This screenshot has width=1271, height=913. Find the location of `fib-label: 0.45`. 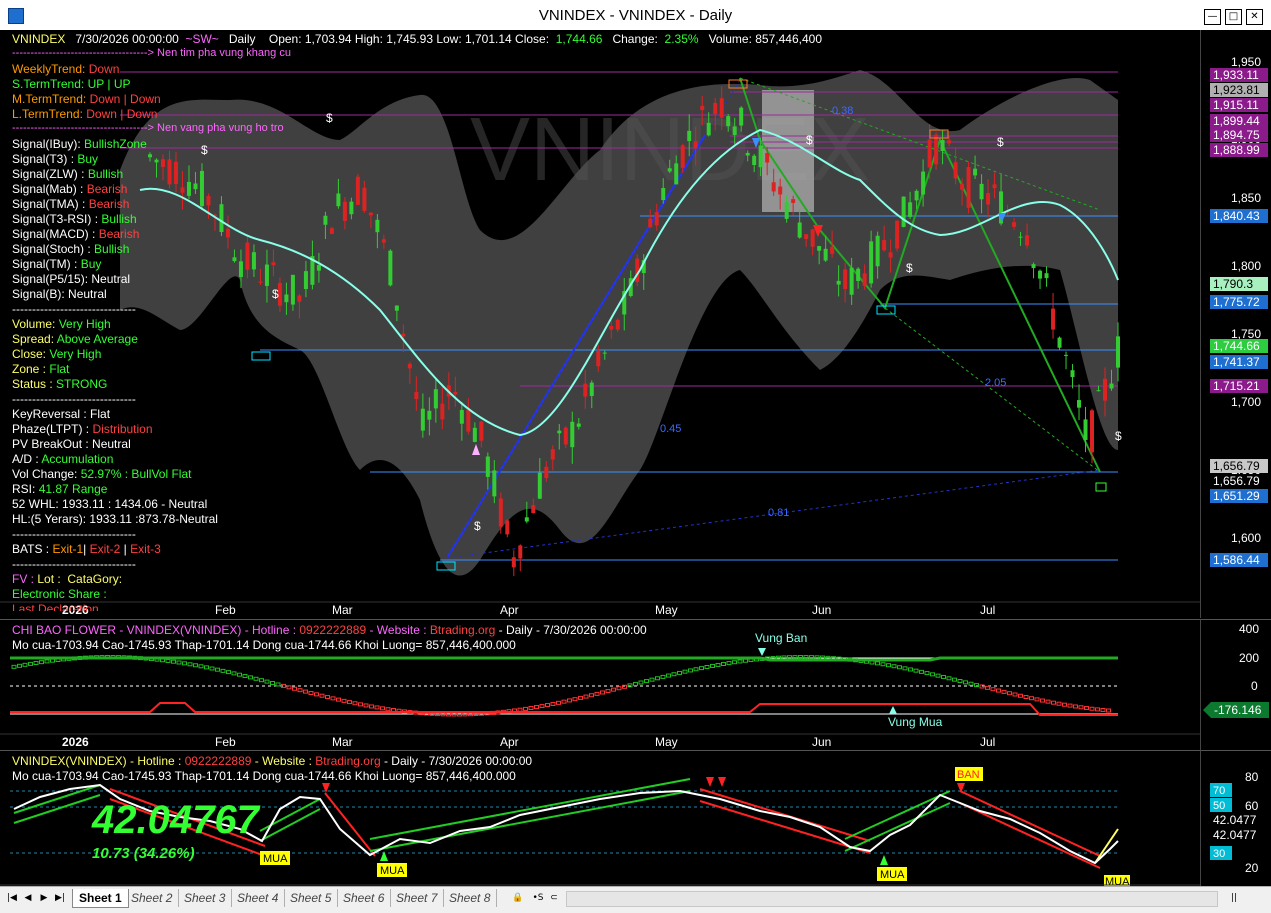

fib-label: 0.45 is located at coordinates (670, 429).